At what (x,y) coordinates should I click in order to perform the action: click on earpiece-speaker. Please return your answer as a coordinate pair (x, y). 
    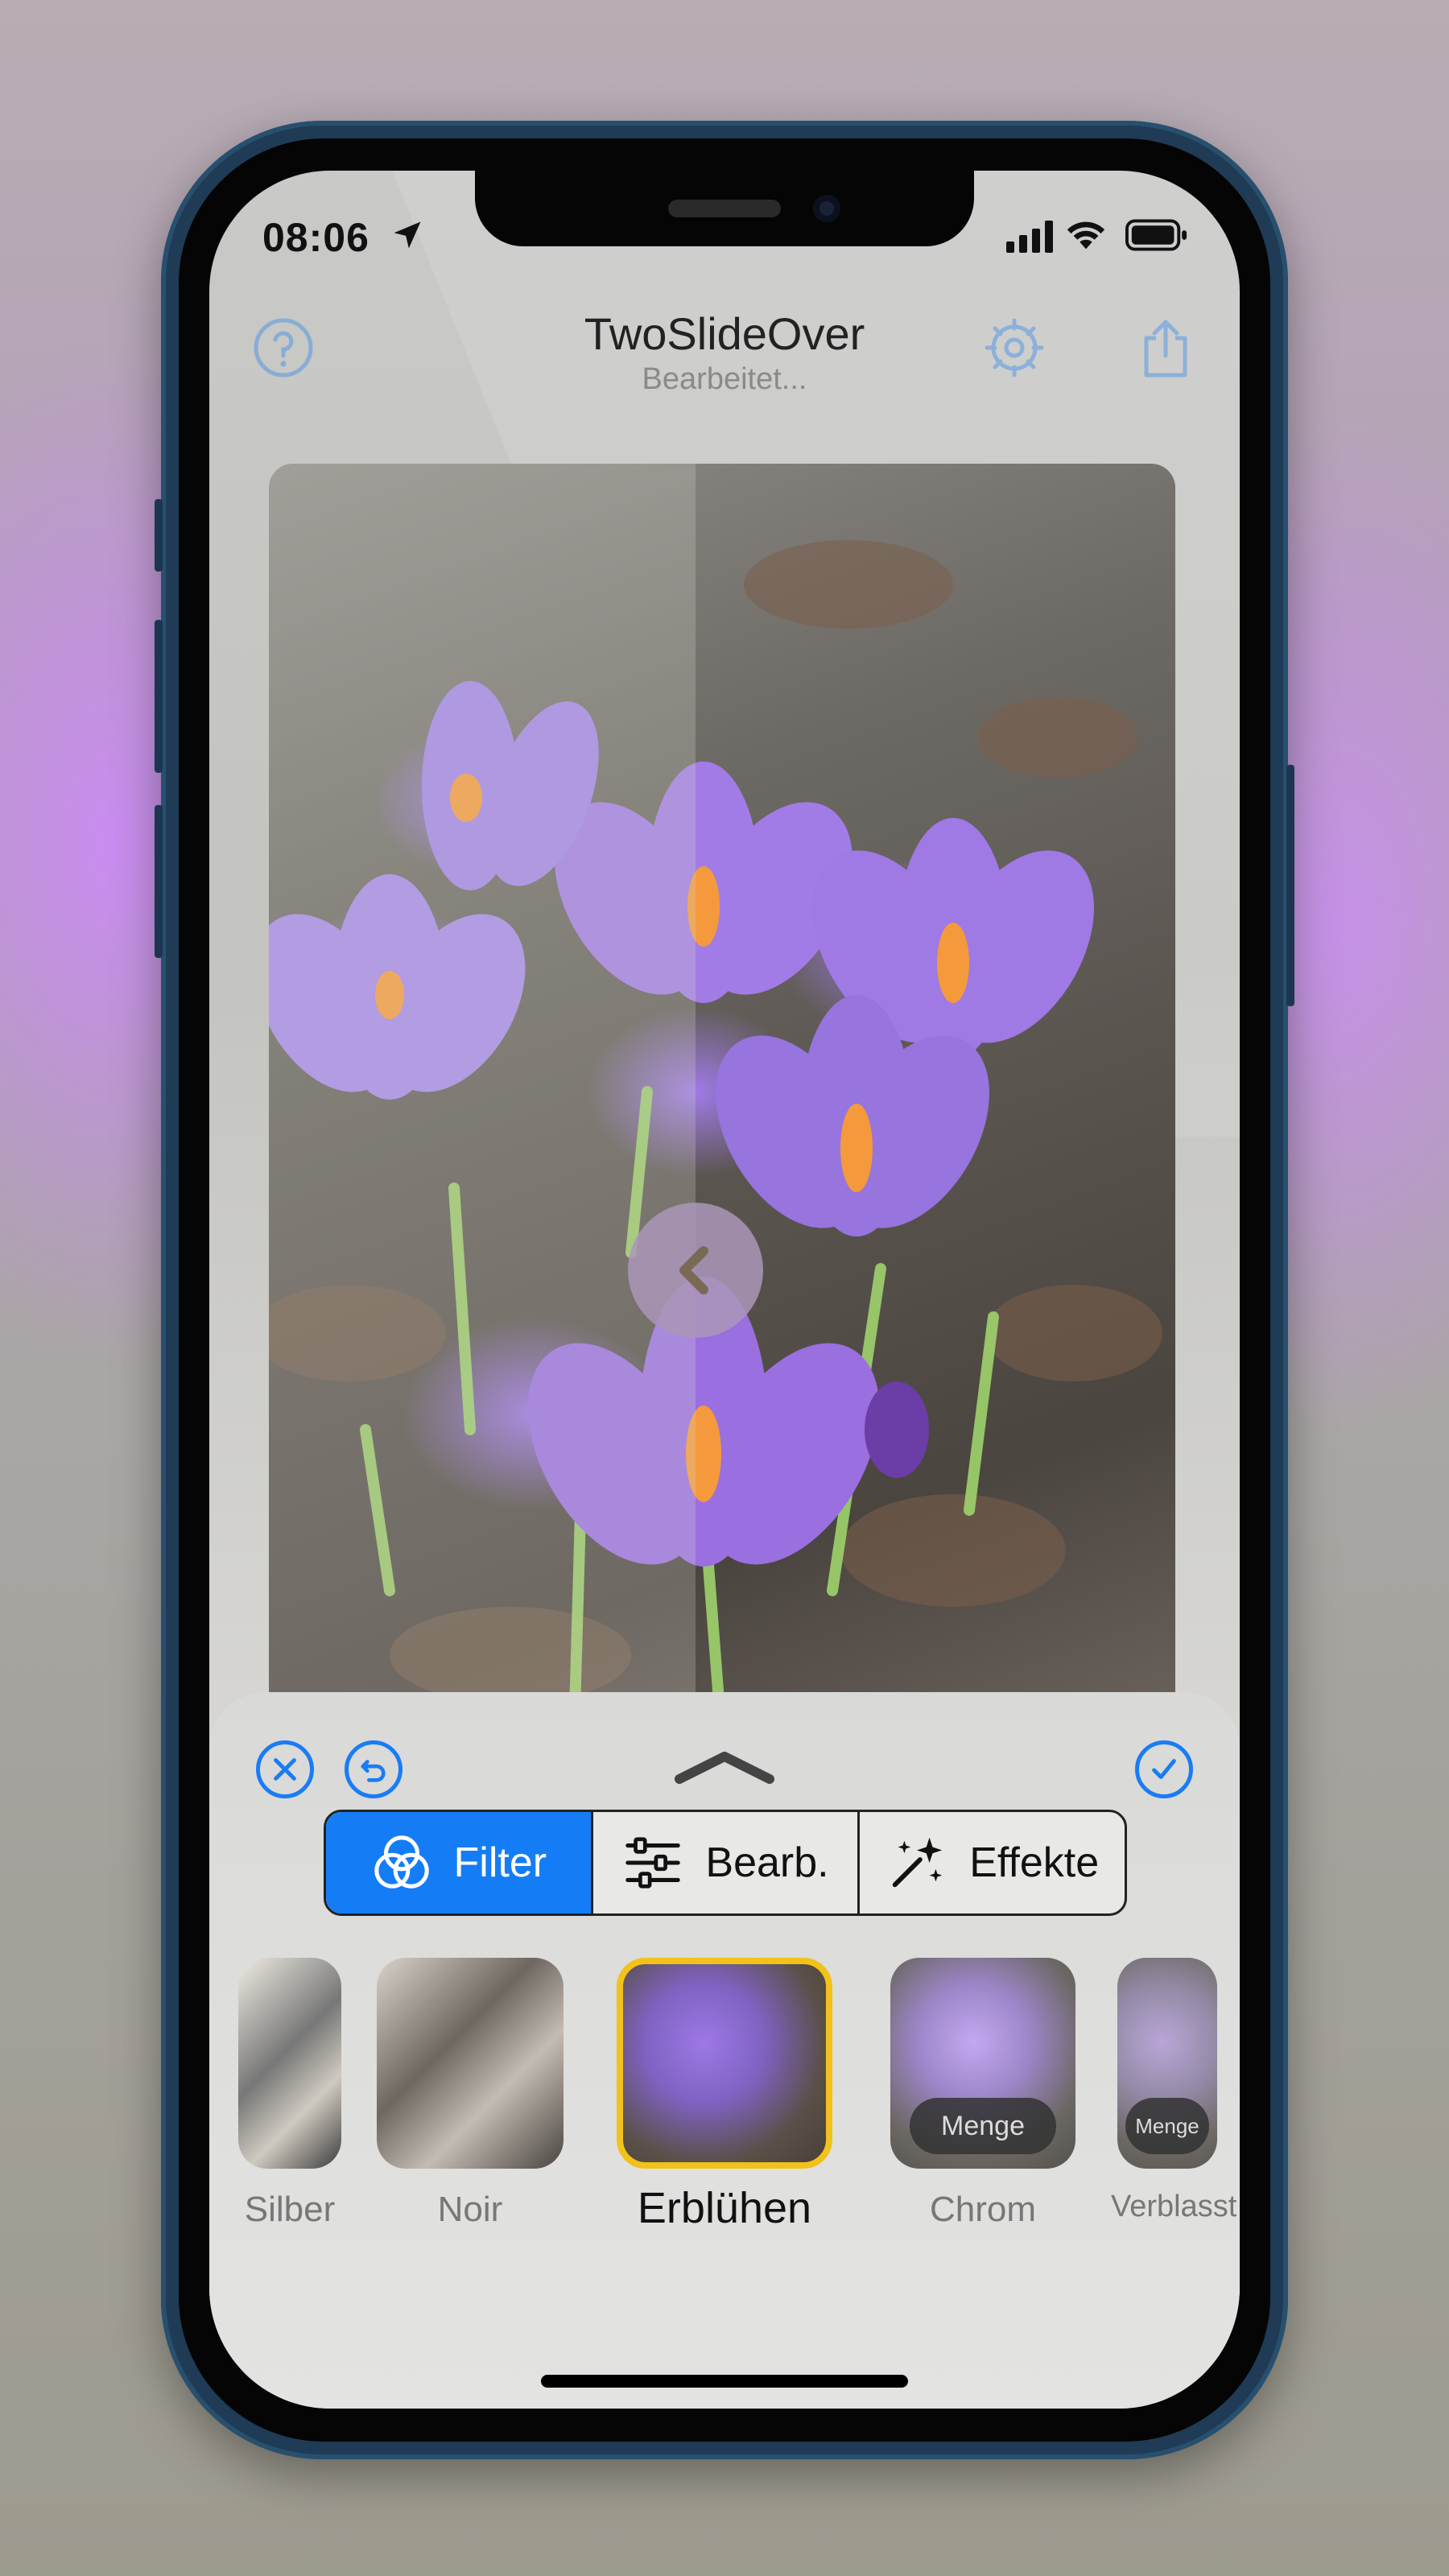
    Looking at the image, I should click on (724, 208).